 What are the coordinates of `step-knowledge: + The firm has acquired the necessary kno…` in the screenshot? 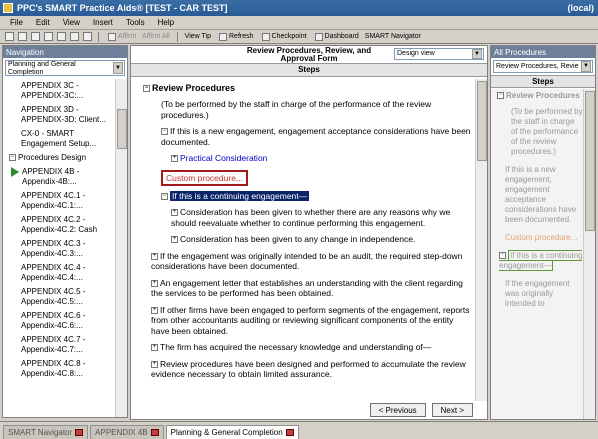 It's located at (312, 347).